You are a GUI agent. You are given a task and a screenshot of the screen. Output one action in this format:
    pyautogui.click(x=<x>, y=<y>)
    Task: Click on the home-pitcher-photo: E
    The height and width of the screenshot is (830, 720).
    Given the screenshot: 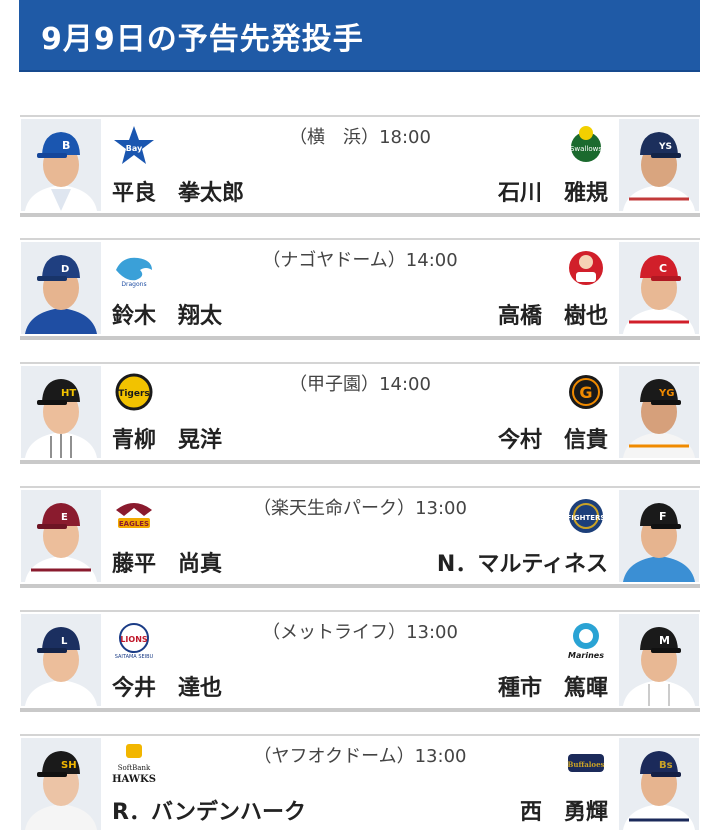 What is the action you would take?
    pyautogui.click(x=61, y=536)
    